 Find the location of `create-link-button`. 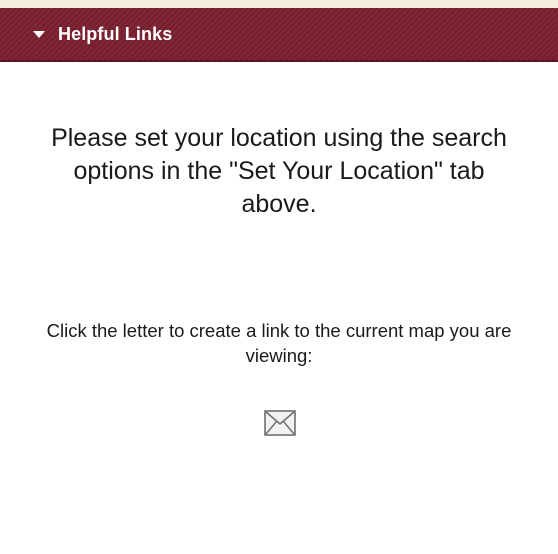

create-link-button is located at coordinates (280, 423).